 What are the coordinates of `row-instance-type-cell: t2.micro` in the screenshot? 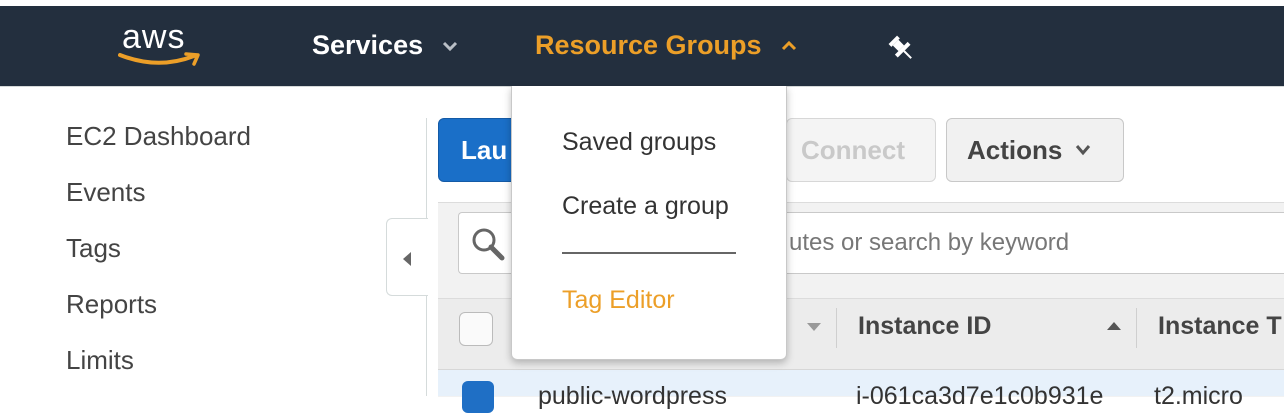 It's located at (1198, 396).